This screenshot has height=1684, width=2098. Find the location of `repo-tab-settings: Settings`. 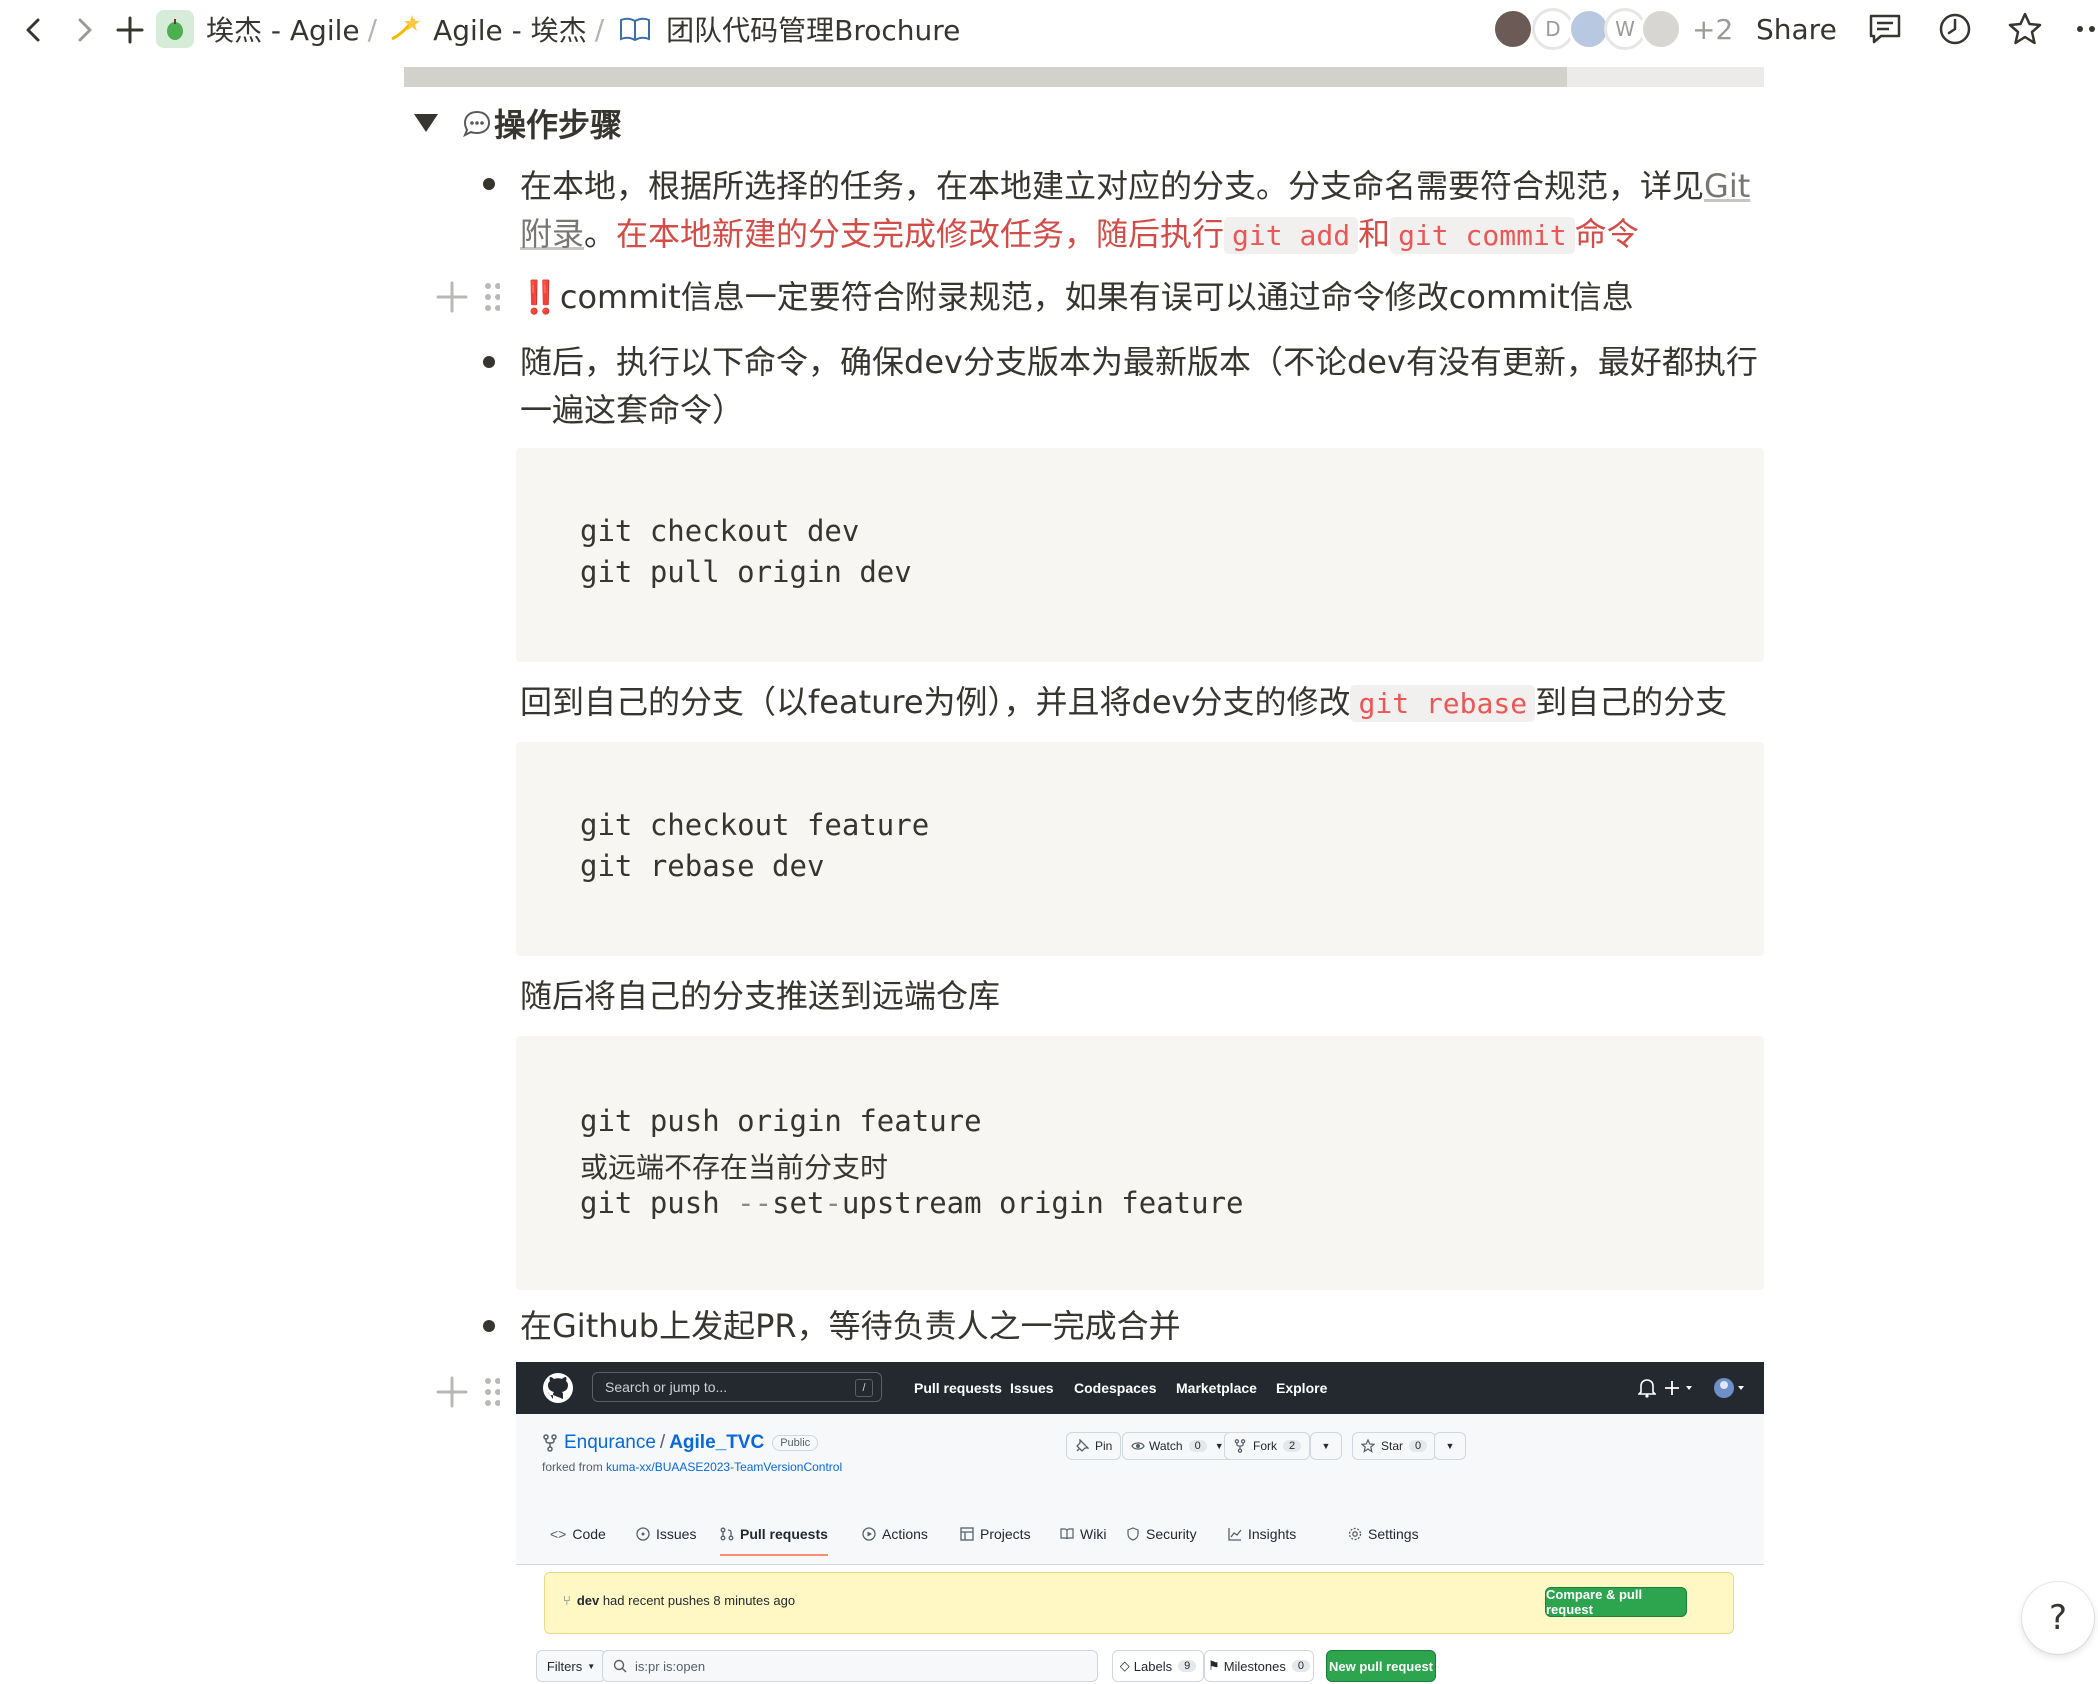

repo-tab-settings: Settings is located at coordinates (1383, 1534).